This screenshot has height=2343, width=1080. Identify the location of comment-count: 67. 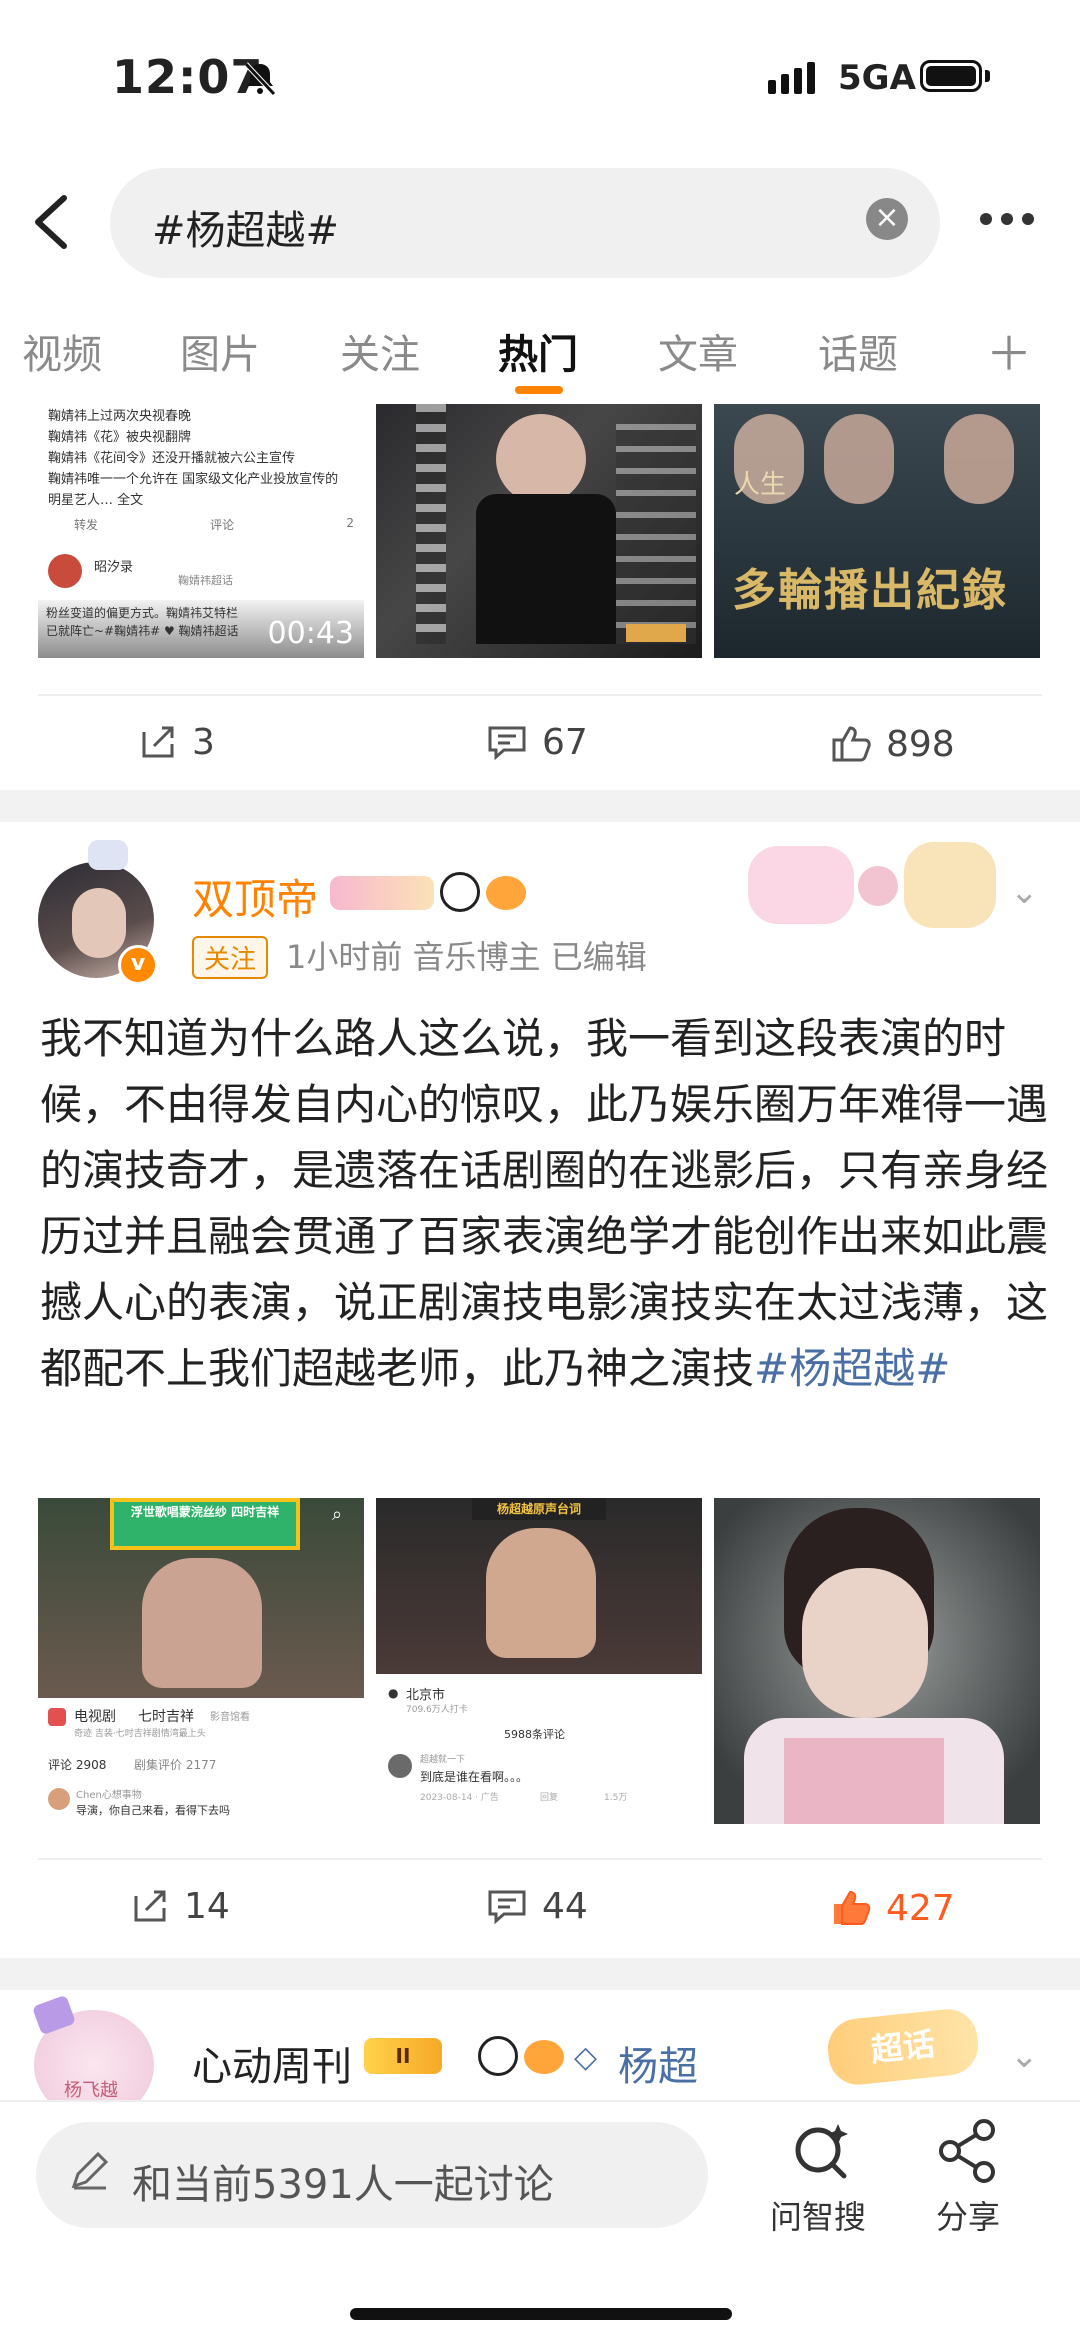
(565, 742).